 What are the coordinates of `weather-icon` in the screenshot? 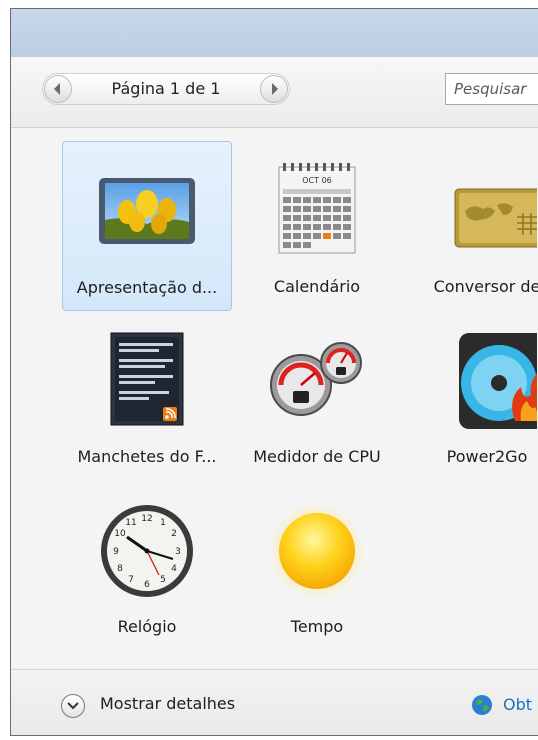 It's located at (317, 551).